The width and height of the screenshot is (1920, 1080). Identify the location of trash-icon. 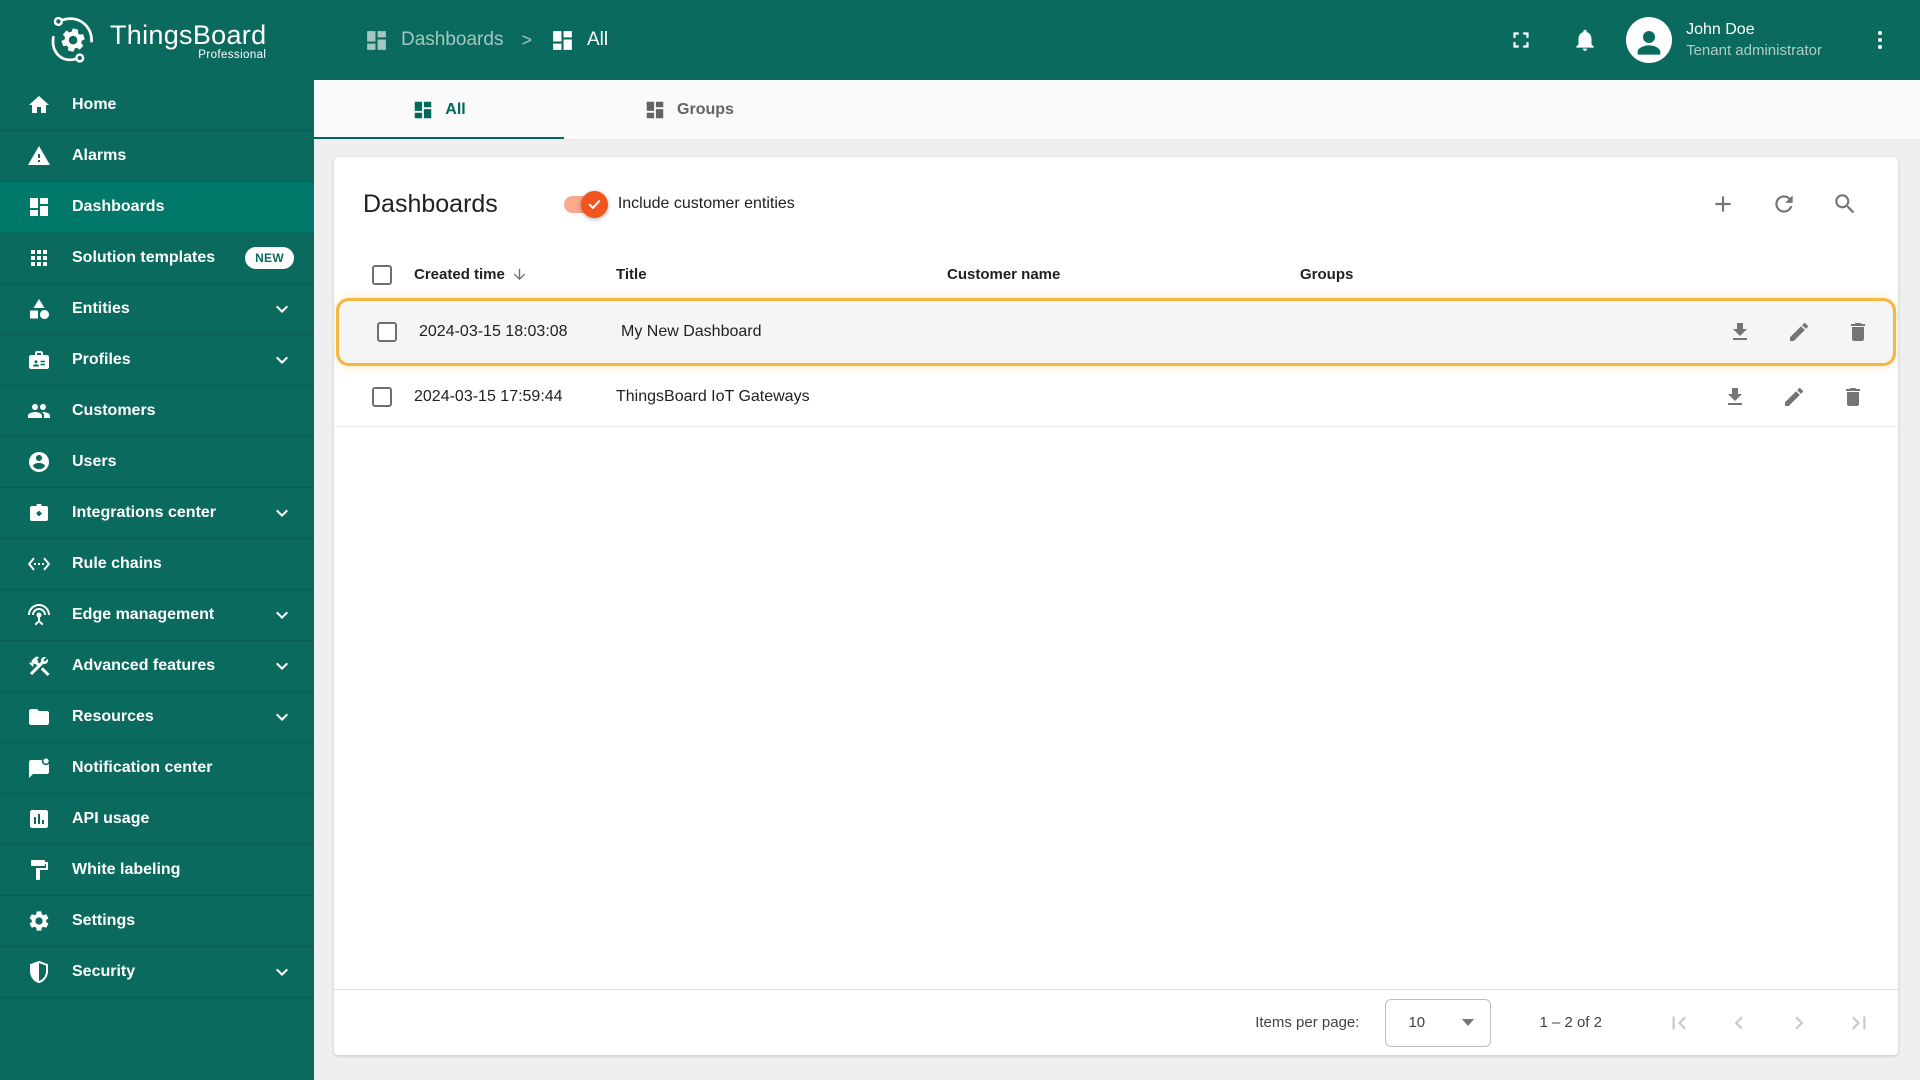
(1858, 332).